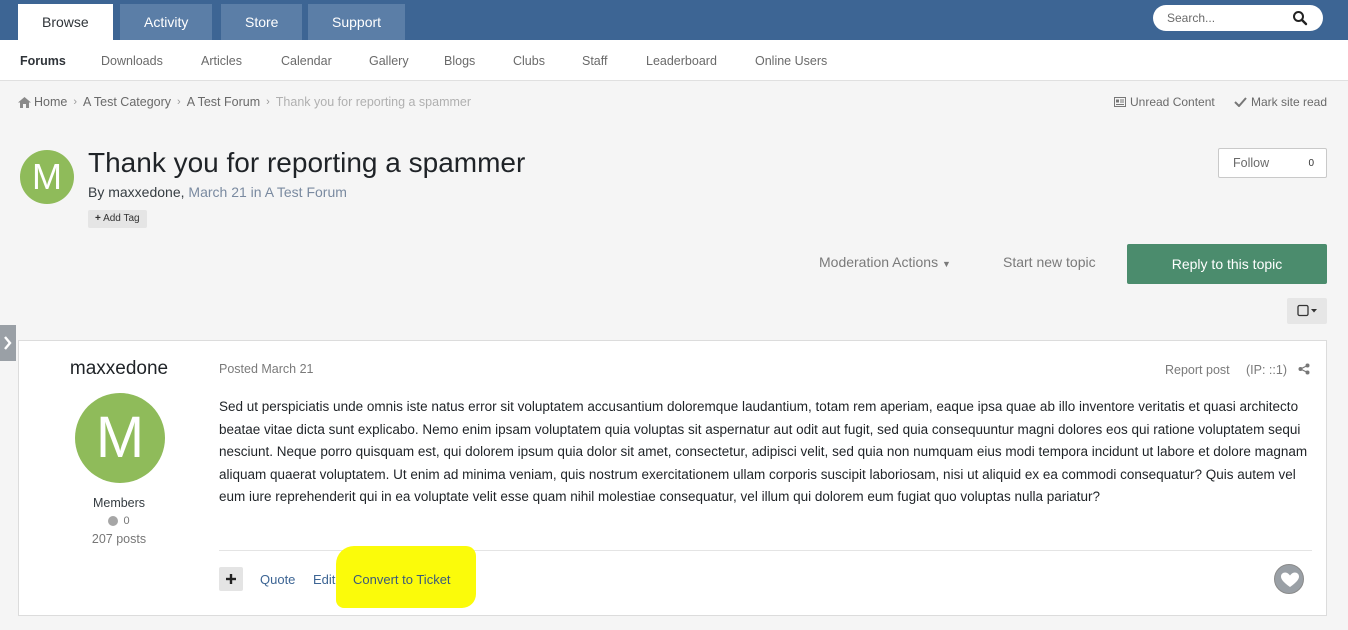  What do you see at coordinates (132, 61) in the screenshot?
I see `nav-downloads: Downloads` at bounding box center [132, 61].